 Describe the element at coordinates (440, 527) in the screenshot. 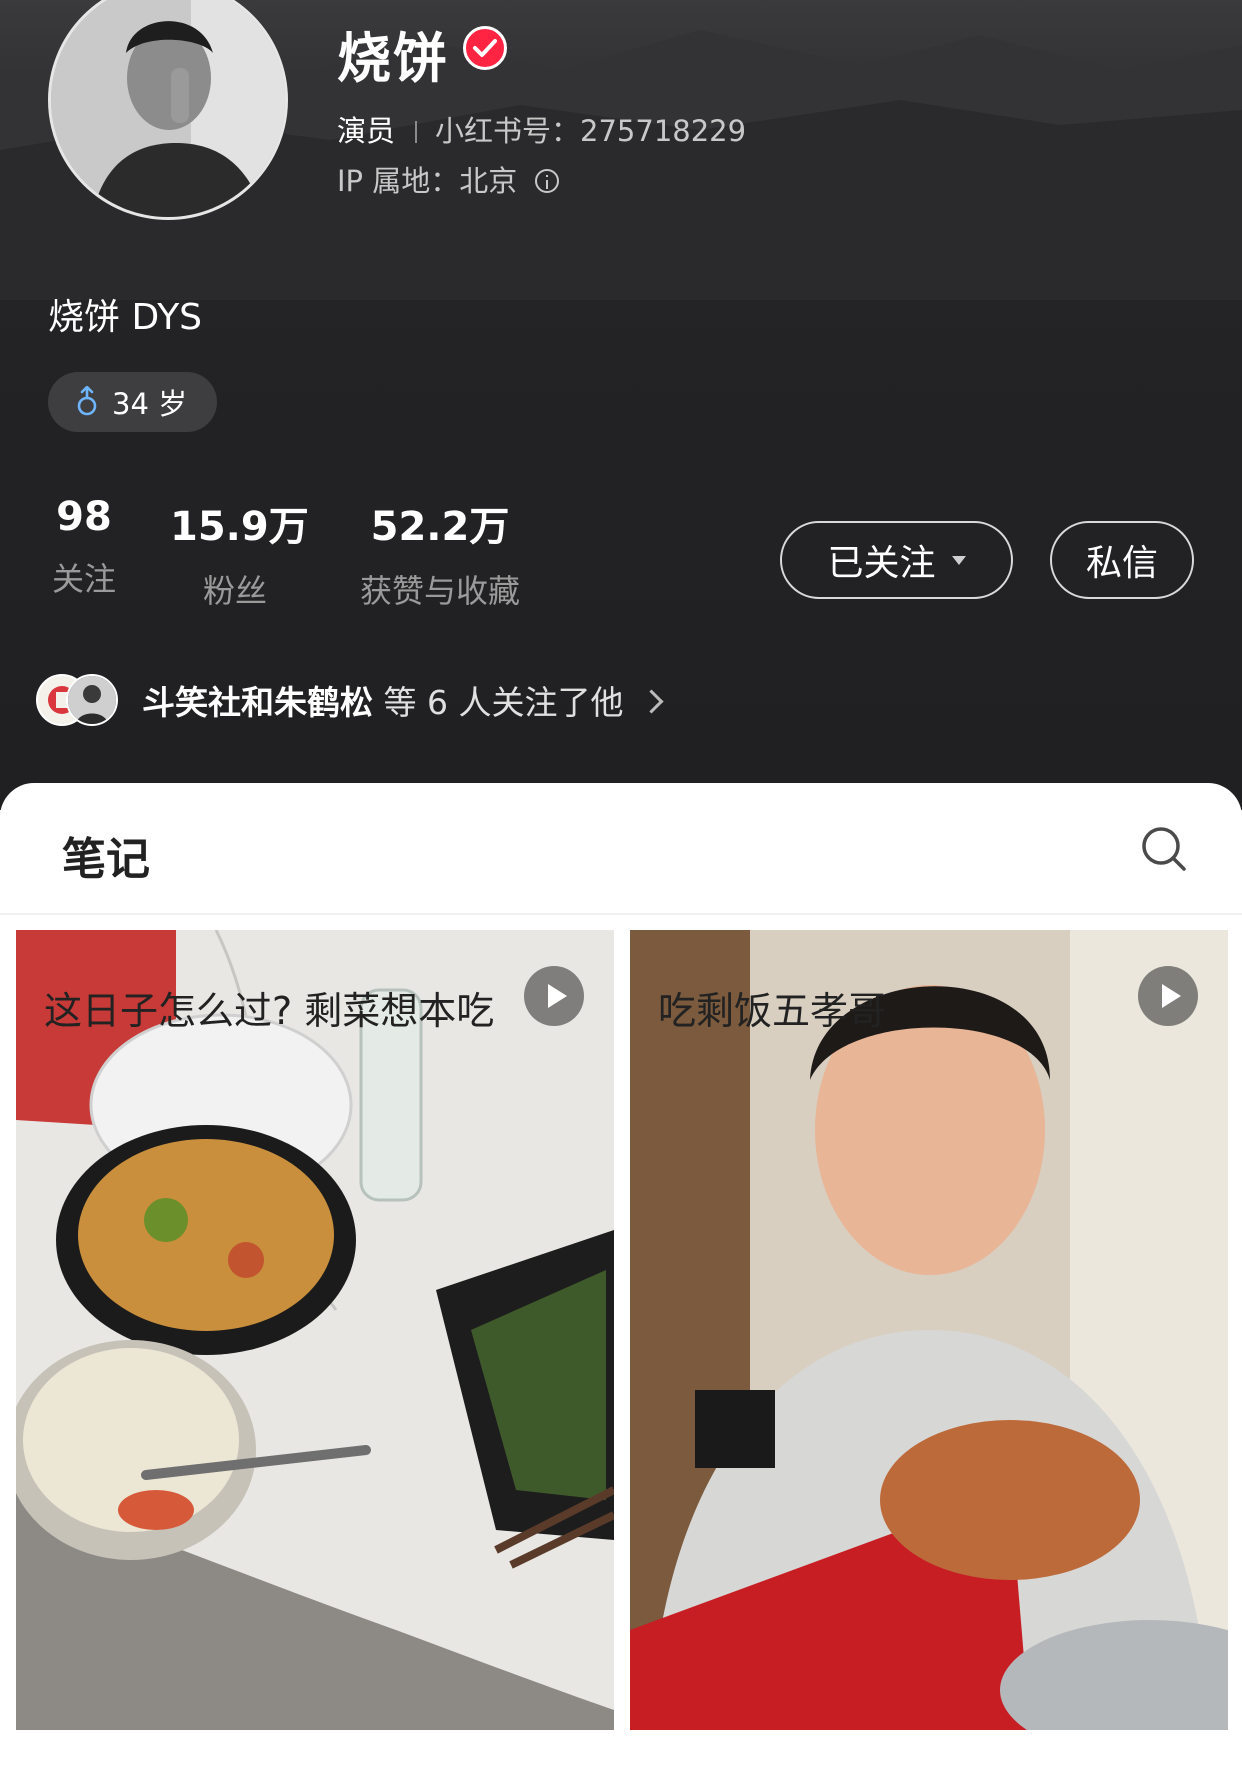

I see `stat-likes-value: 52.2万` at that location.